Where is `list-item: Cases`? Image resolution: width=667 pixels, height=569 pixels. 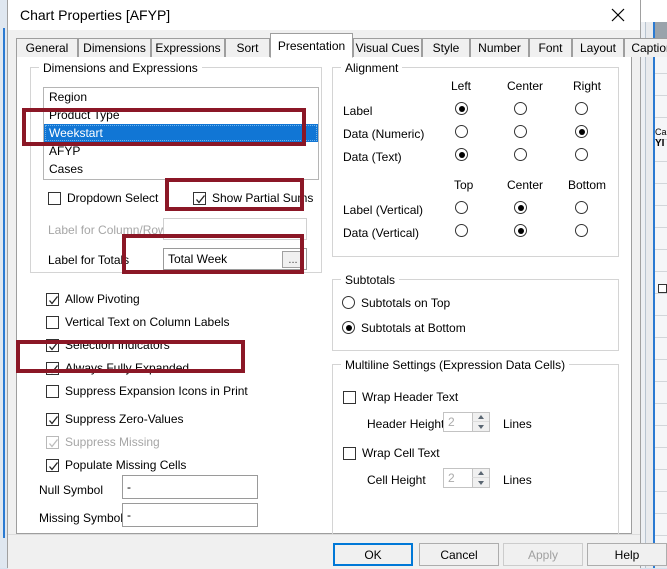 list-item: Cases is located at coordinates (181, 169).